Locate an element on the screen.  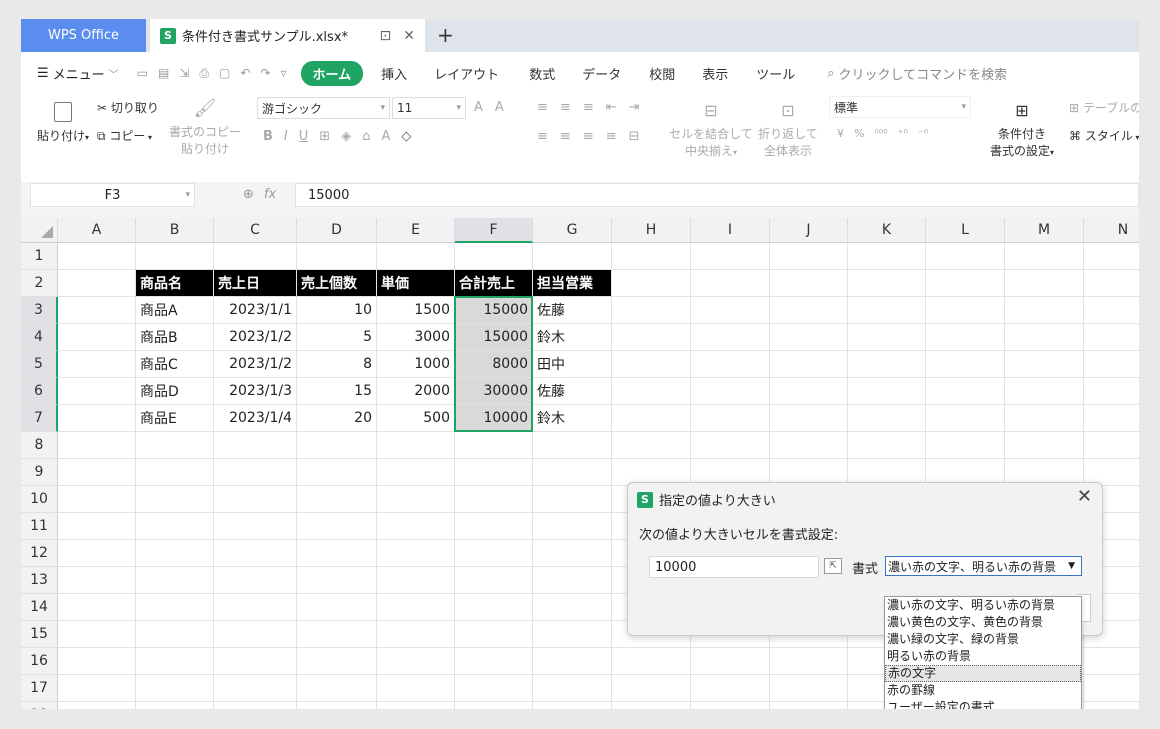
format-option: 濃い緑の文字、緑の背景 is located at coordinates (983, 639).